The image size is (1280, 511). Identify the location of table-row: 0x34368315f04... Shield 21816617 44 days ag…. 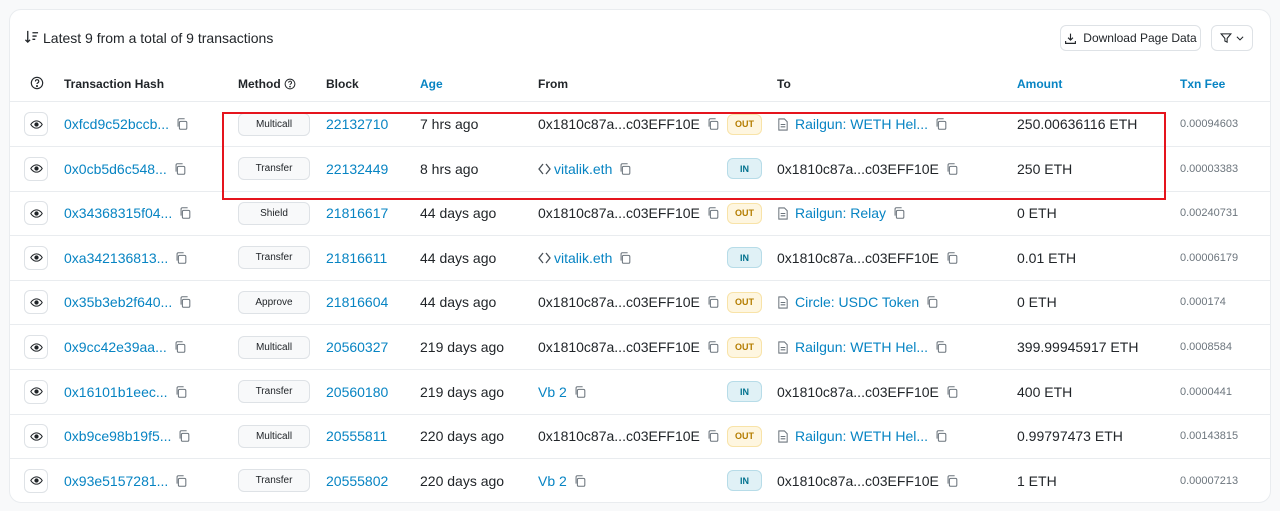
(640, 214).